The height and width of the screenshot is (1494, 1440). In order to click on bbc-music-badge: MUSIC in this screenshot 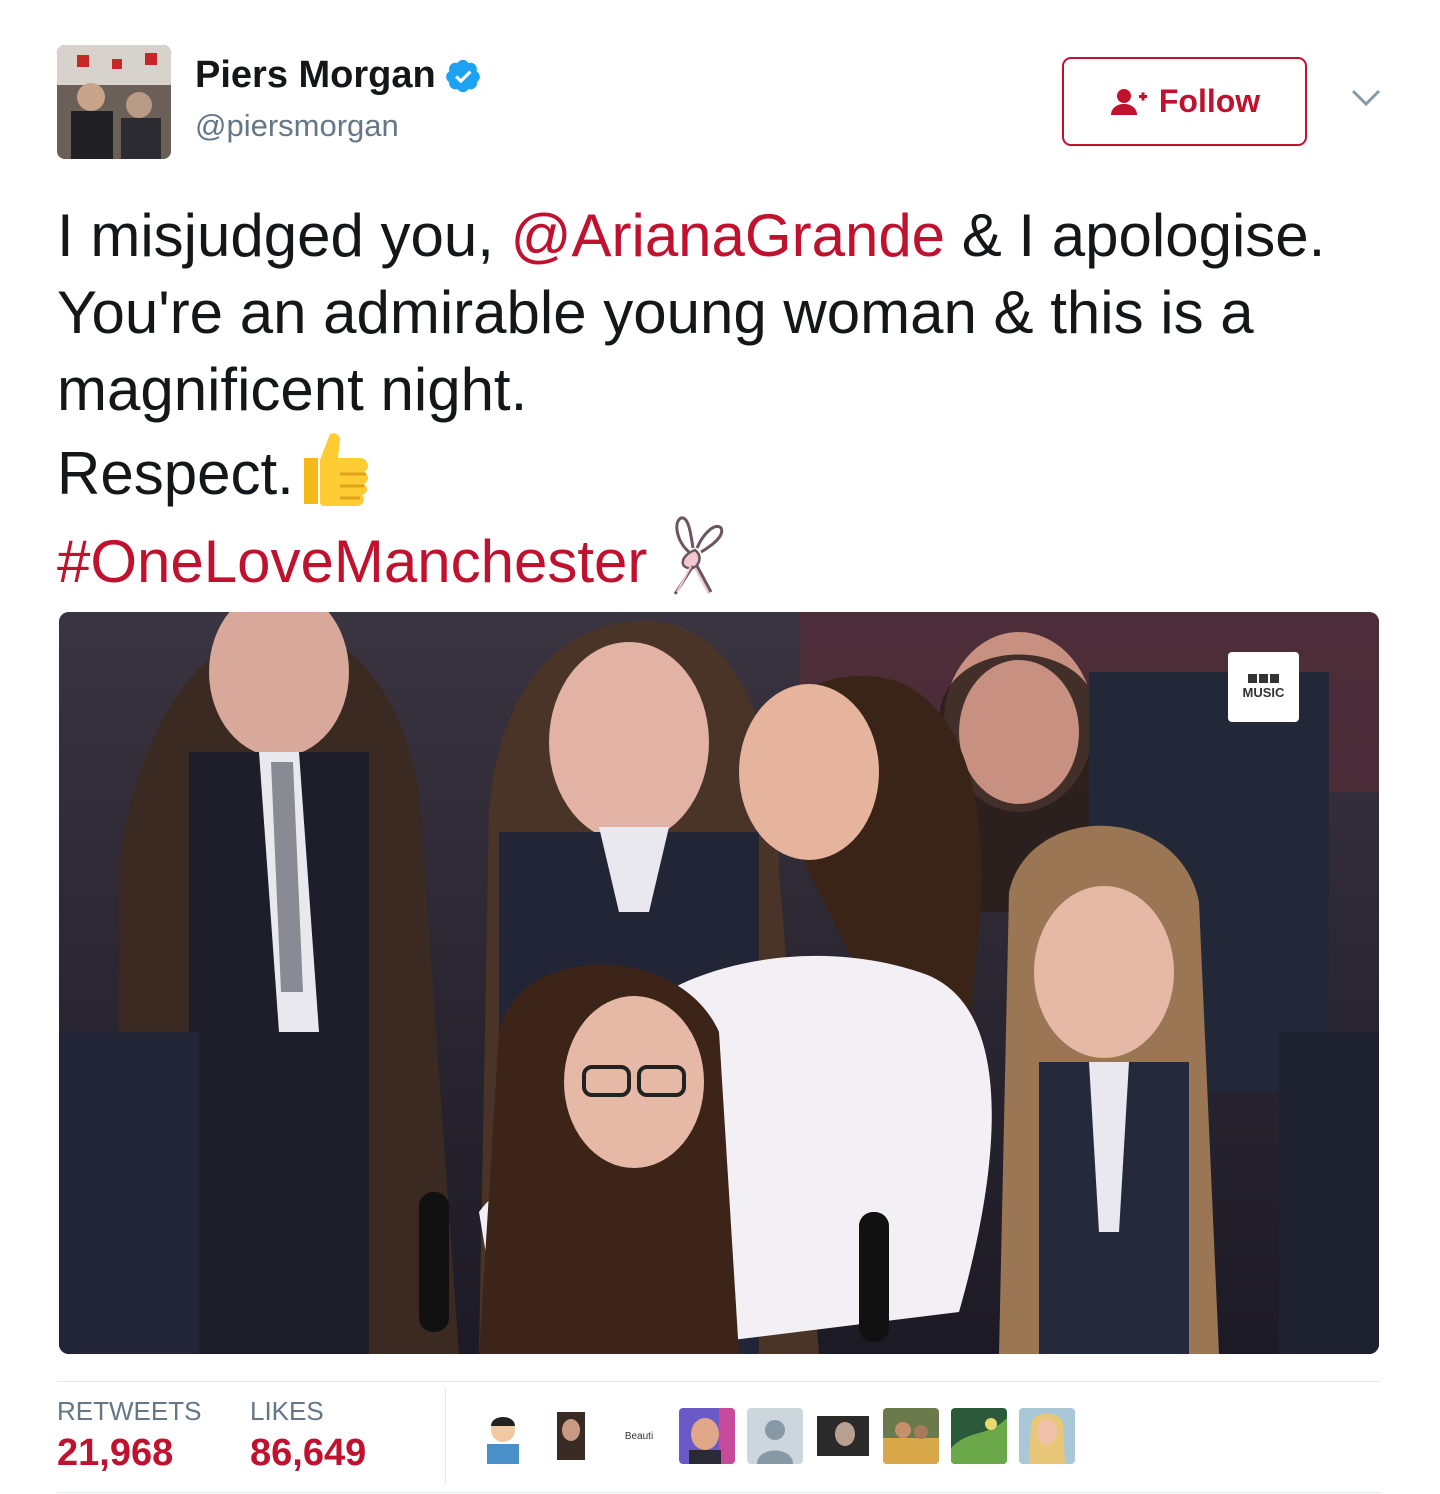, I will do `click(1263, 687)`.